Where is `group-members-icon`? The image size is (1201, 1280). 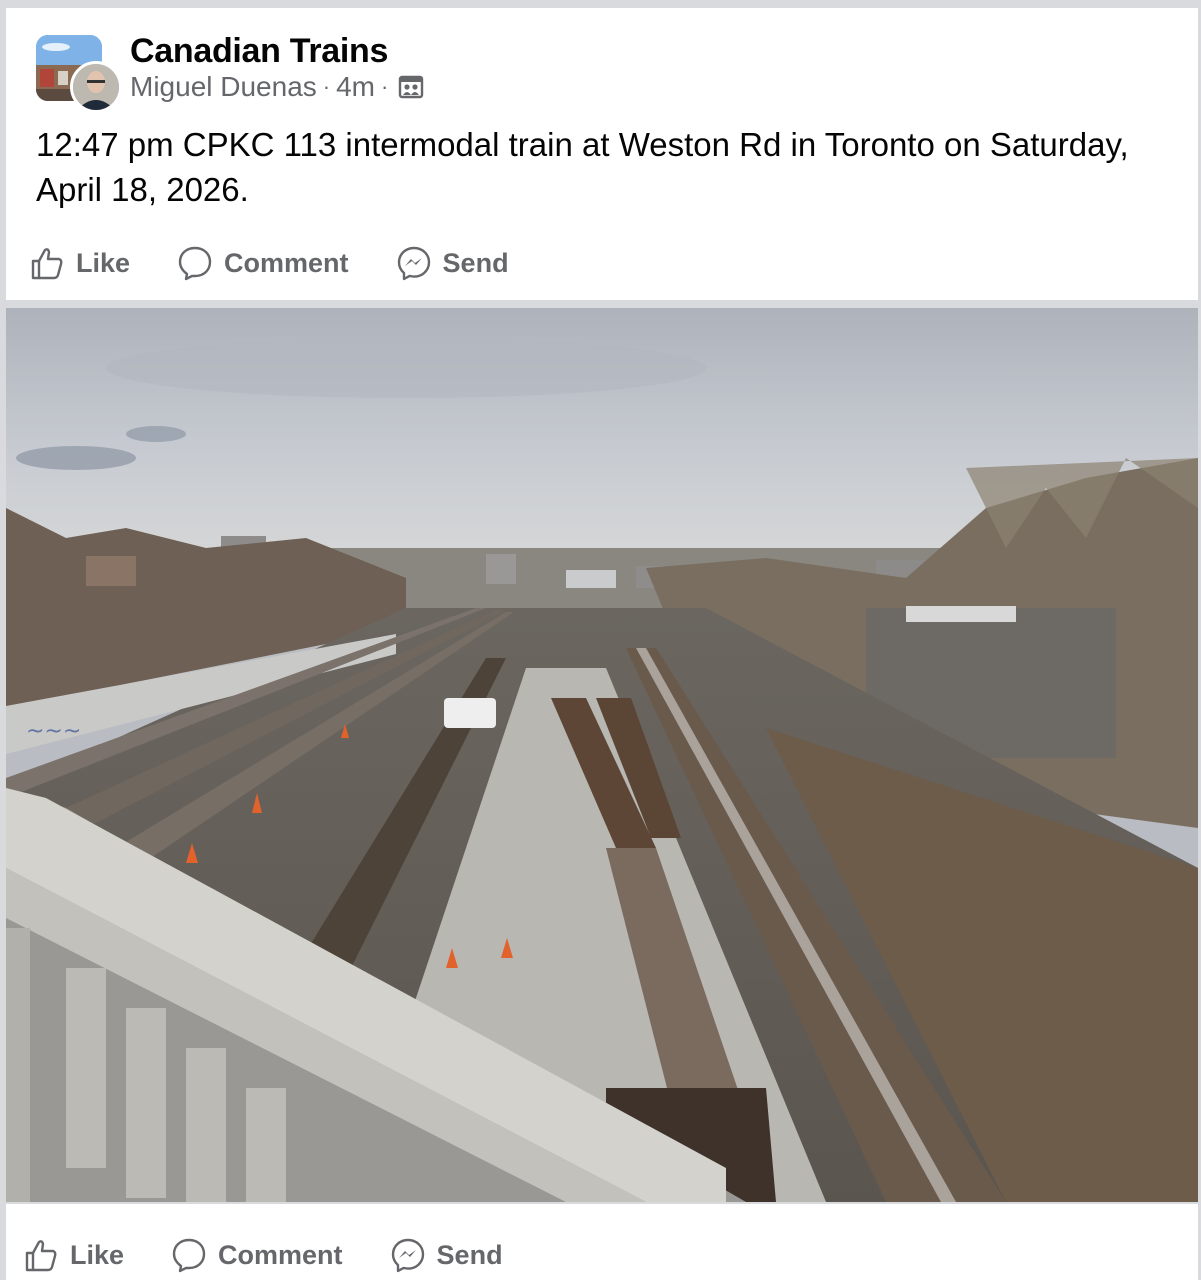 group-members-icon is located at coordinates (411, 87).